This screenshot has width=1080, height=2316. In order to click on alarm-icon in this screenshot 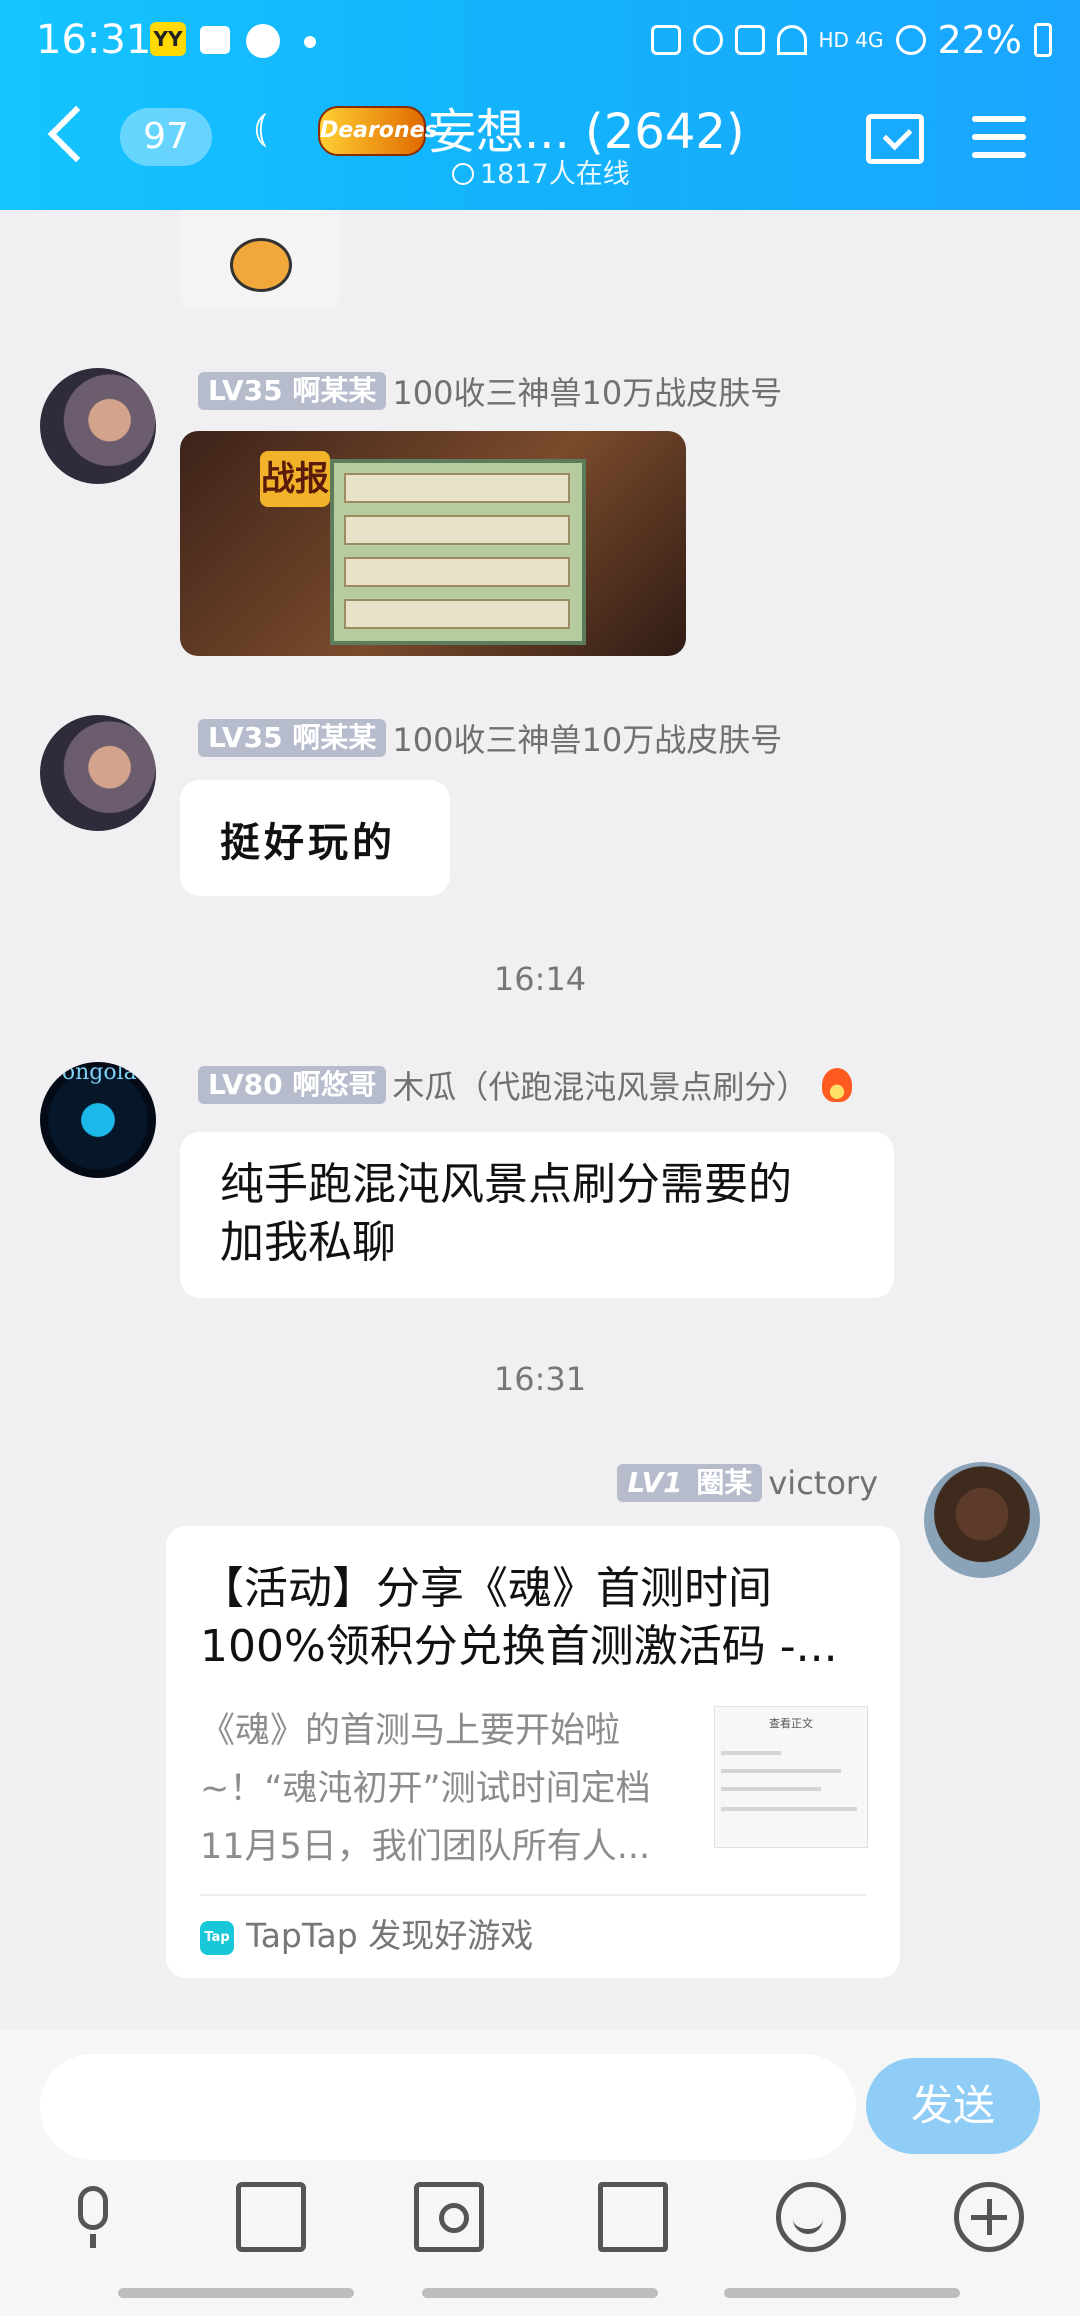, I will do `click(707, 40)`.